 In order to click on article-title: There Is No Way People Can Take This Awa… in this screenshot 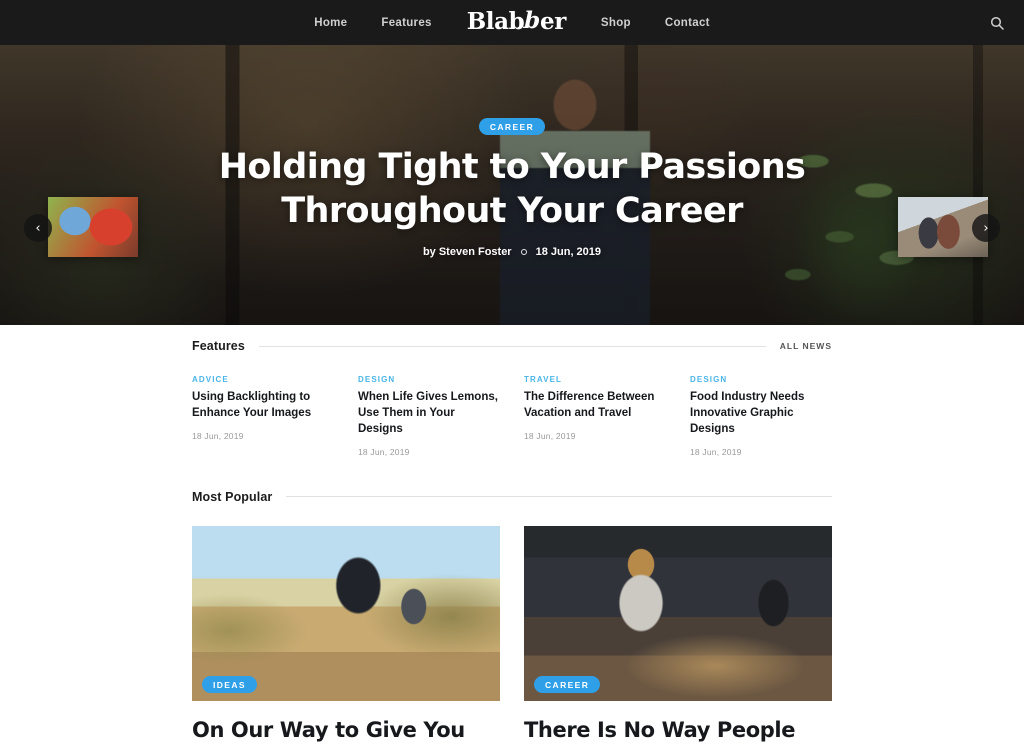, I will do `click(678, 731)`.